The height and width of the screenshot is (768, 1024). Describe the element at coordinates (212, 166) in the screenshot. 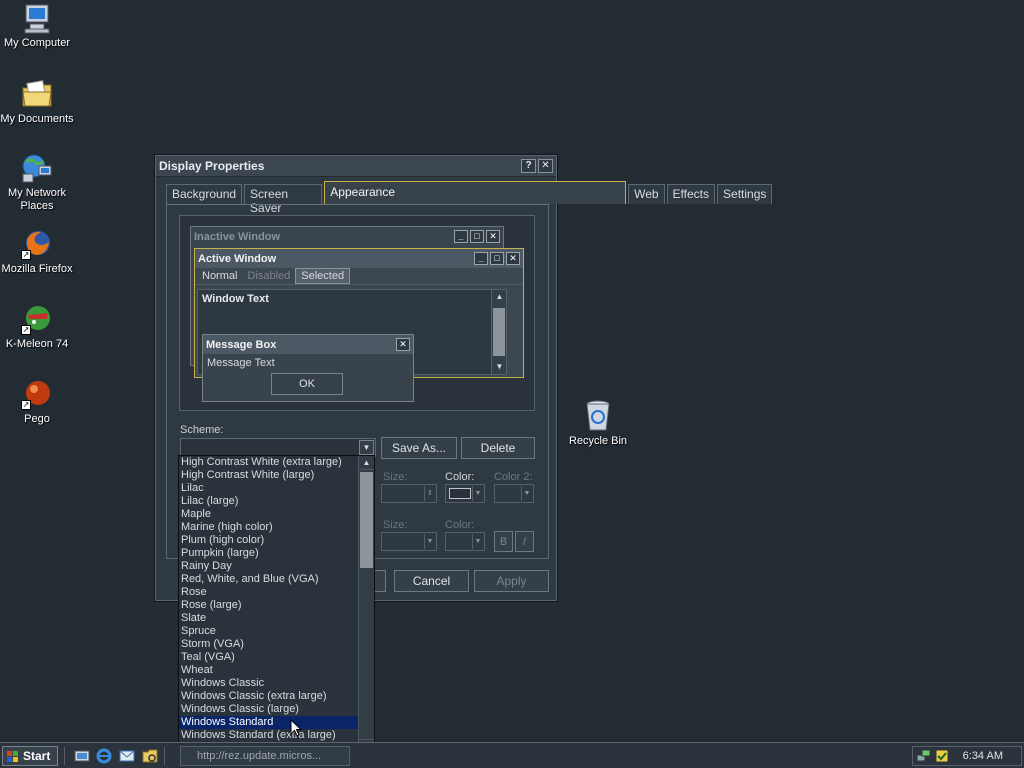

I see `dialog-title: Display Properties` at that location.